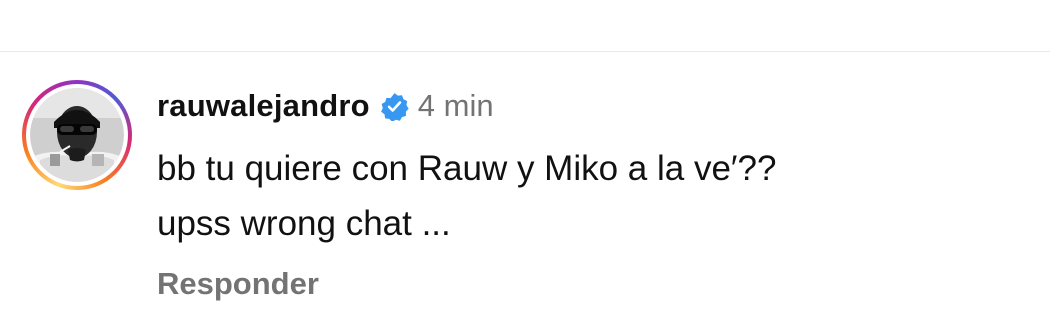  I want to click on avatar-story-ring, so click(77, 135).